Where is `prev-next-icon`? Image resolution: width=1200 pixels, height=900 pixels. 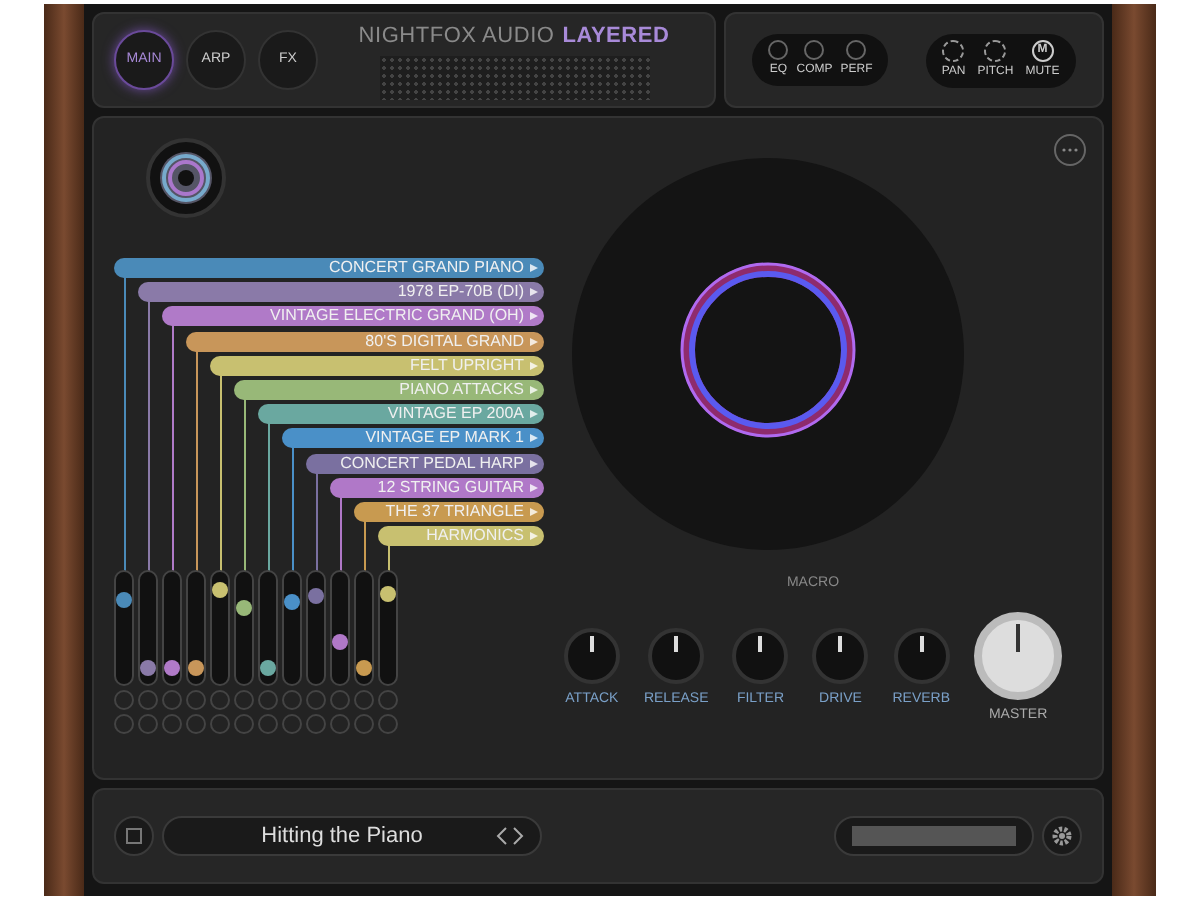 prev-next-icon is located at coordinates (510, 836).